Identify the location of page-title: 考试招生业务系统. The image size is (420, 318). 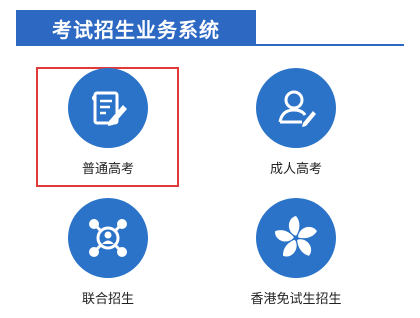
(136, 29).